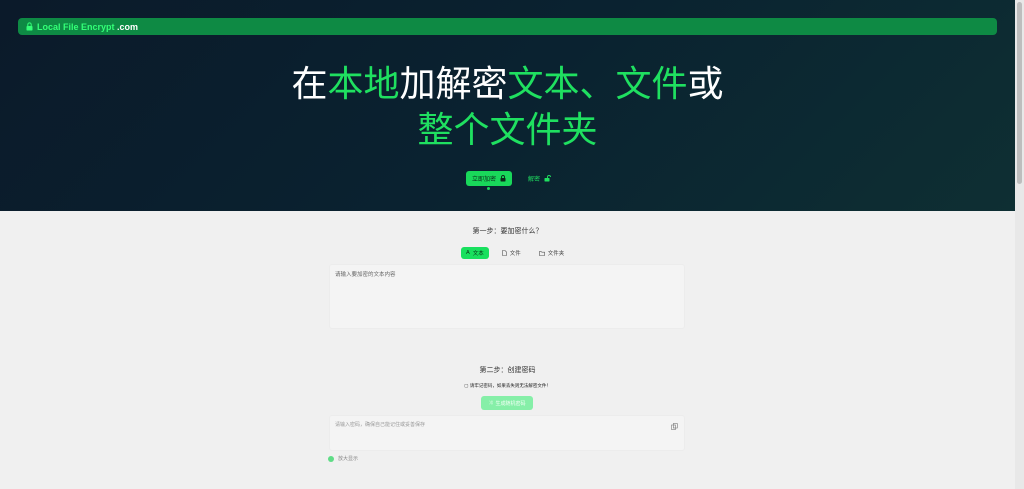 The width and height of the screenshot is (1024, 489). What do you see at coordinates (488, 188) in the screenshot?
I see `active-mode-indicator` at bounding box center [488, 188].